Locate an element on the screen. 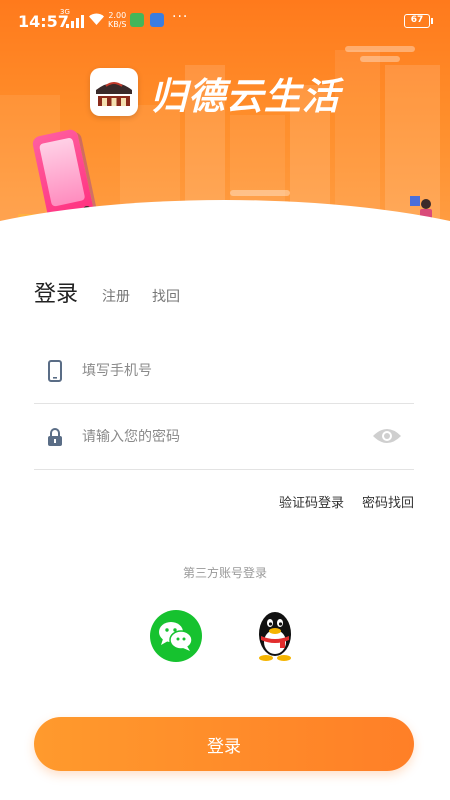  phone-icon is located at coordinates (55, 370).